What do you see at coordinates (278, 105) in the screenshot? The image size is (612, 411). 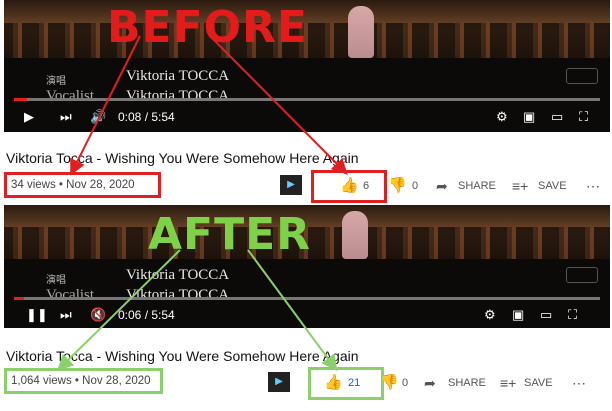 I see `before-arrow-likes` at bounding box center [278, 105].